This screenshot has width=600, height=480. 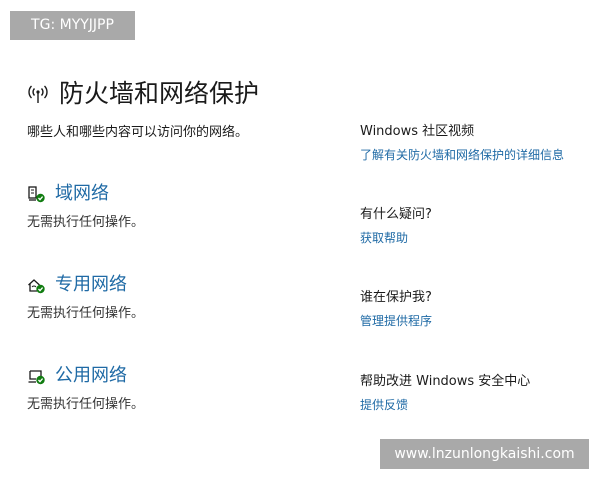 I want to click on private-network-icon, so click(x=36, y=285).